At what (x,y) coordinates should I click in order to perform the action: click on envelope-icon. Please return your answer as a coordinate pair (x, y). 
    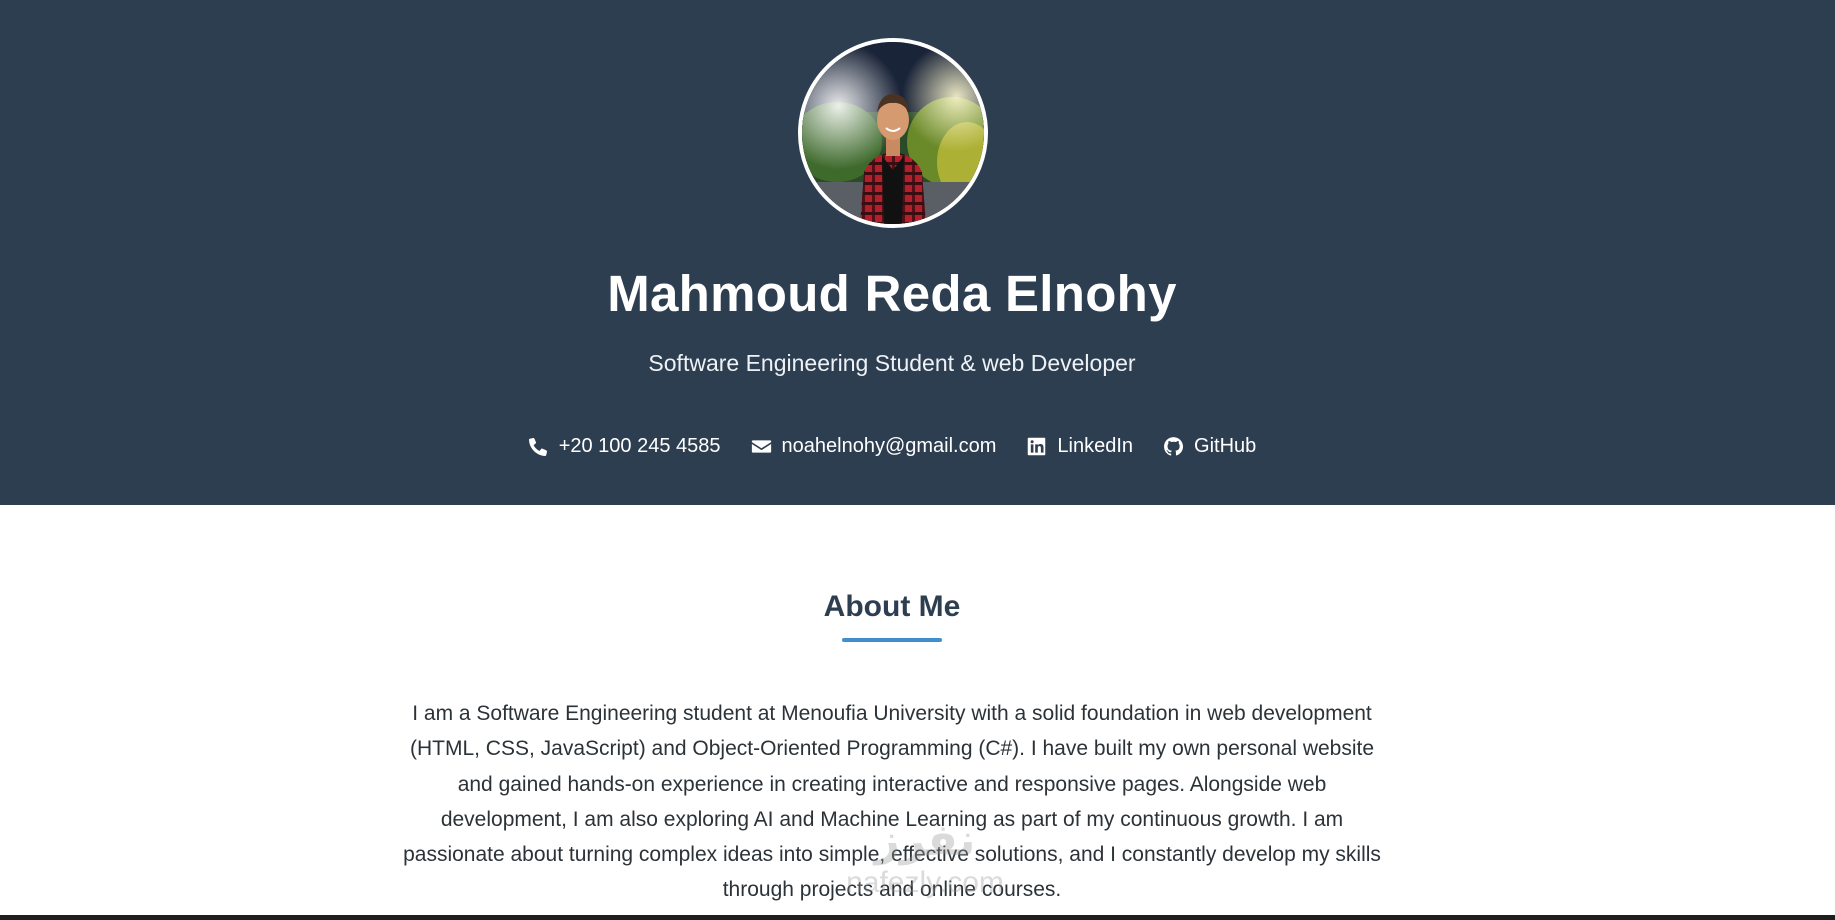
    Looking at the image, I should click on (761, 446).